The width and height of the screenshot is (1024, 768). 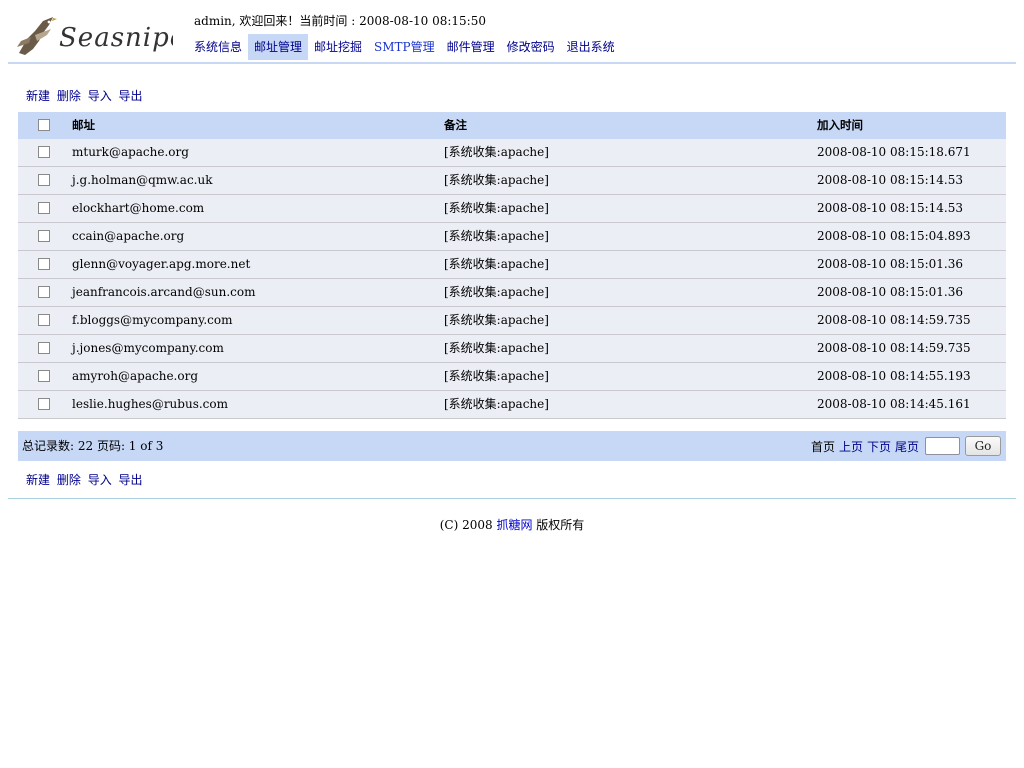 What do you see at coordinates (455, 125) in the screenshot?
I see `header-note: 备注` at bounding box center [455, 125].